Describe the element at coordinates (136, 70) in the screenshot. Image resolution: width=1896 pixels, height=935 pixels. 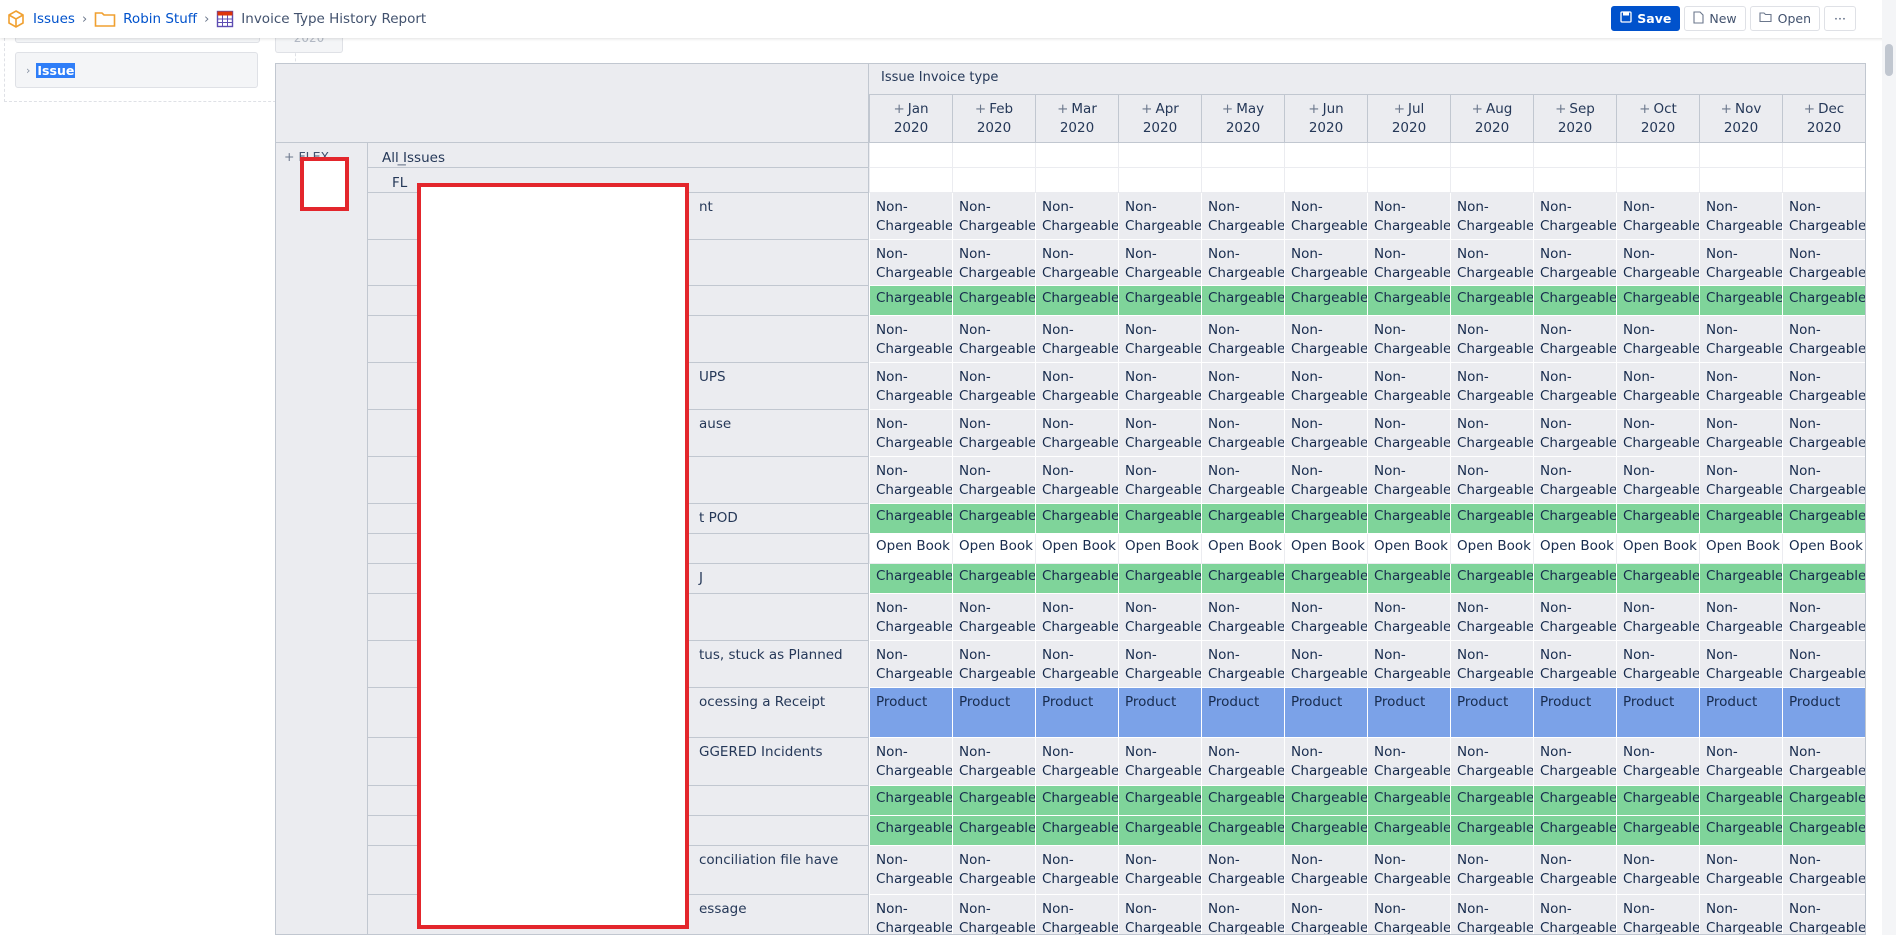
I see `issue-dimension-pill: › Issue` at that location.